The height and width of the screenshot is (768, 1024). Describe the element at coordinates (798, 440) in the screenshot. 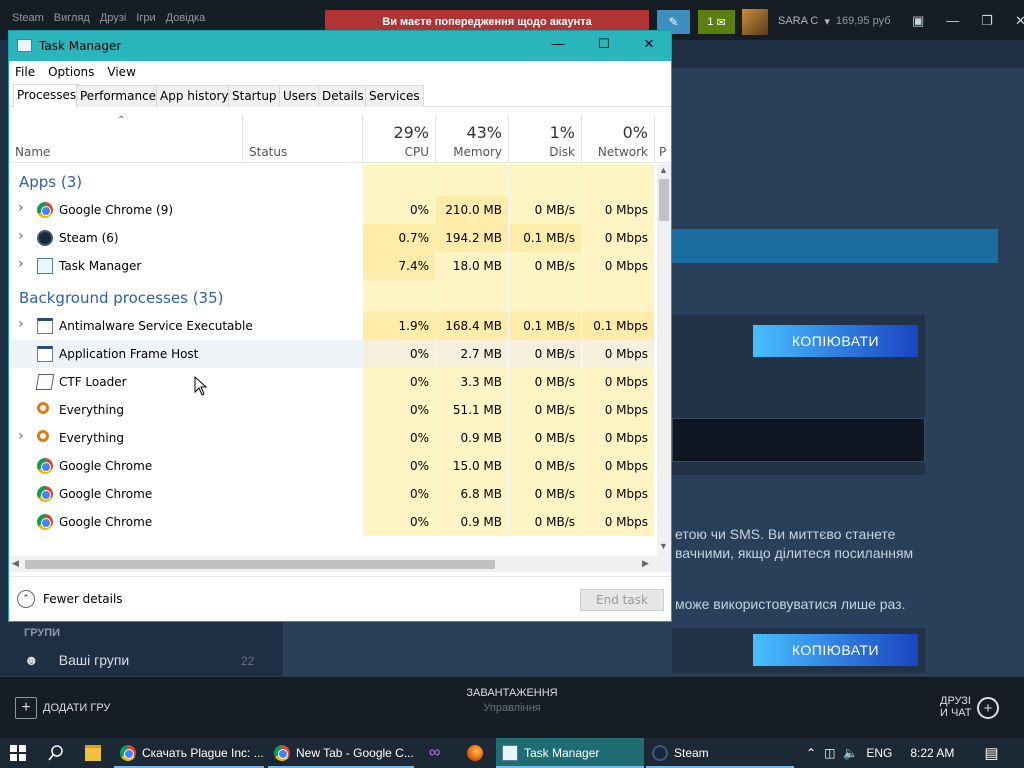

I see `steam-link-field` at that location.